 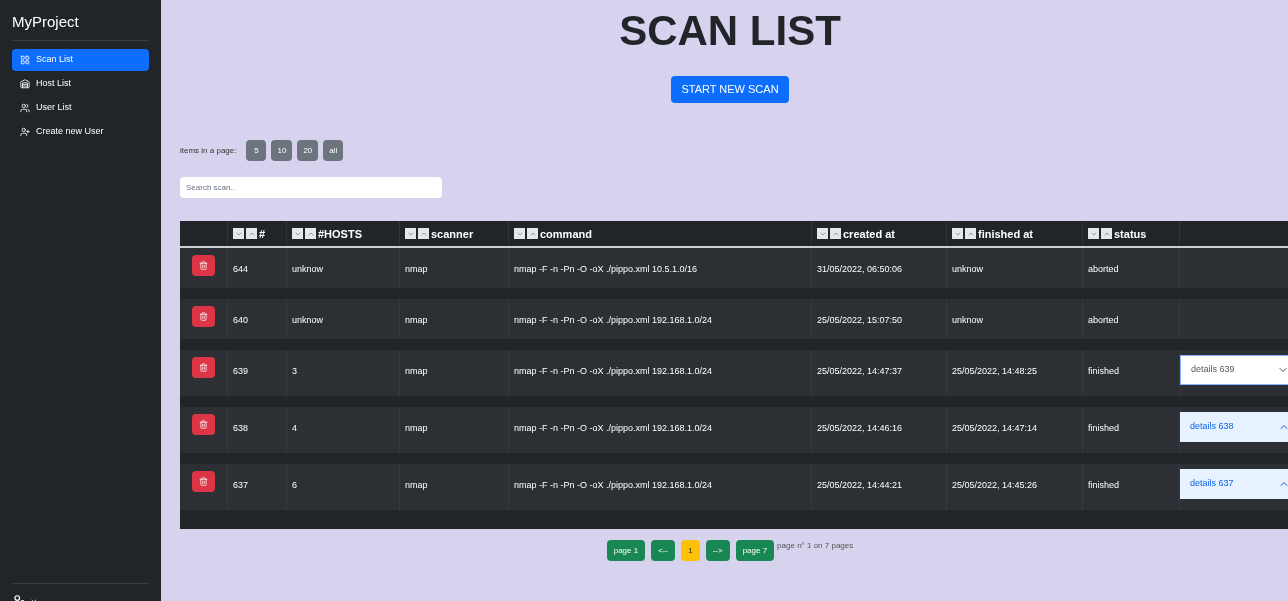 What do you see at coordinates (1234, 484) in the screenshot?
I see `details-accordion-button: details 637` at bounding box center [1234, 484].